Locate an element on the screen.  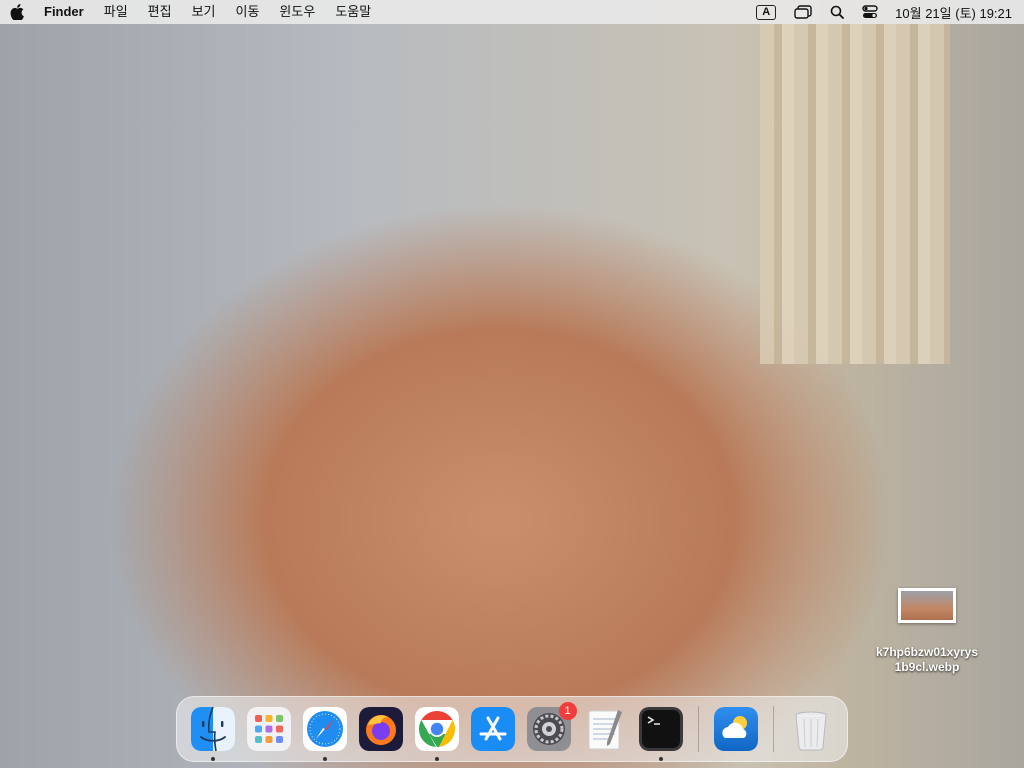
dock-finder is located at coordinates (213, 733).